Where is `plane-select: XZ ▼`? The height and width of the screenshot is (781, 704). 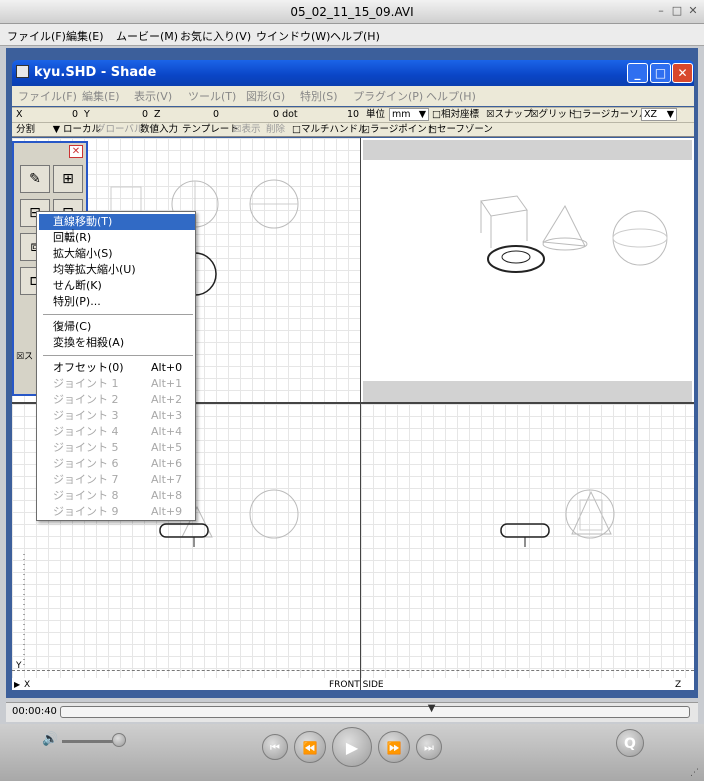
plane-select: XZ ▼ is located at coordinates (659, 114).